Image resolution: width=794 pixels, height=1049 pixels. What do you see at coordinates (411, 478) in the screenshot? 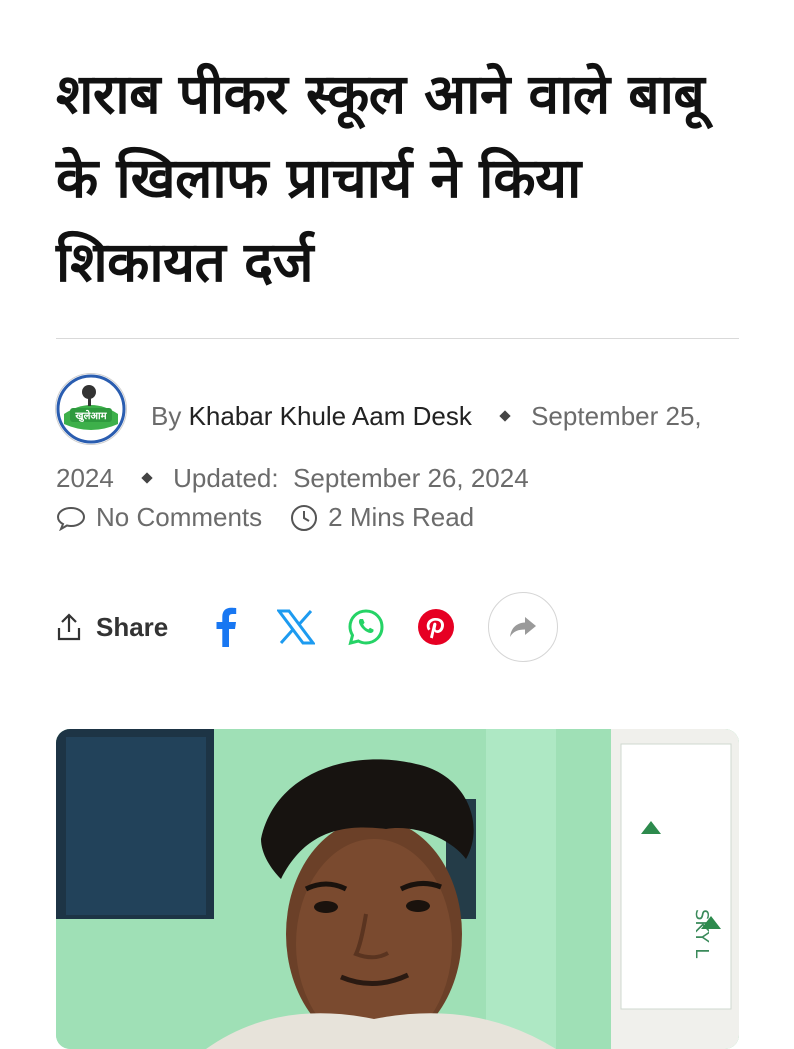
I see `updated-date: September 26, 2024` at bounding box center [411, 478].